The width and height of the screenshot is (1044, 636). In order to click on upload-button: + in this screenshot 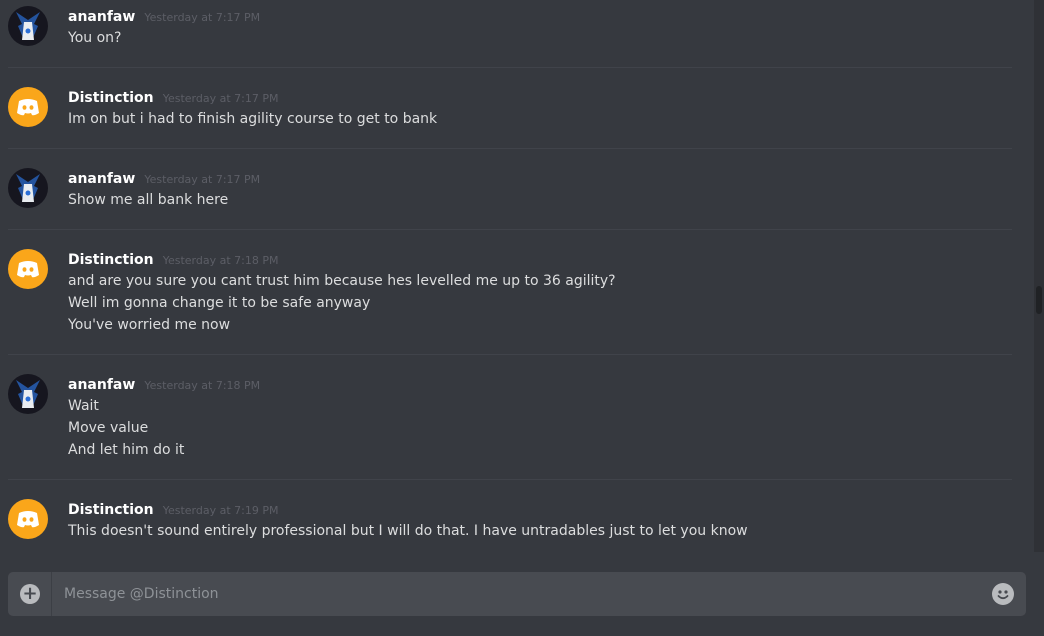, I will do `click(30, 594)`.